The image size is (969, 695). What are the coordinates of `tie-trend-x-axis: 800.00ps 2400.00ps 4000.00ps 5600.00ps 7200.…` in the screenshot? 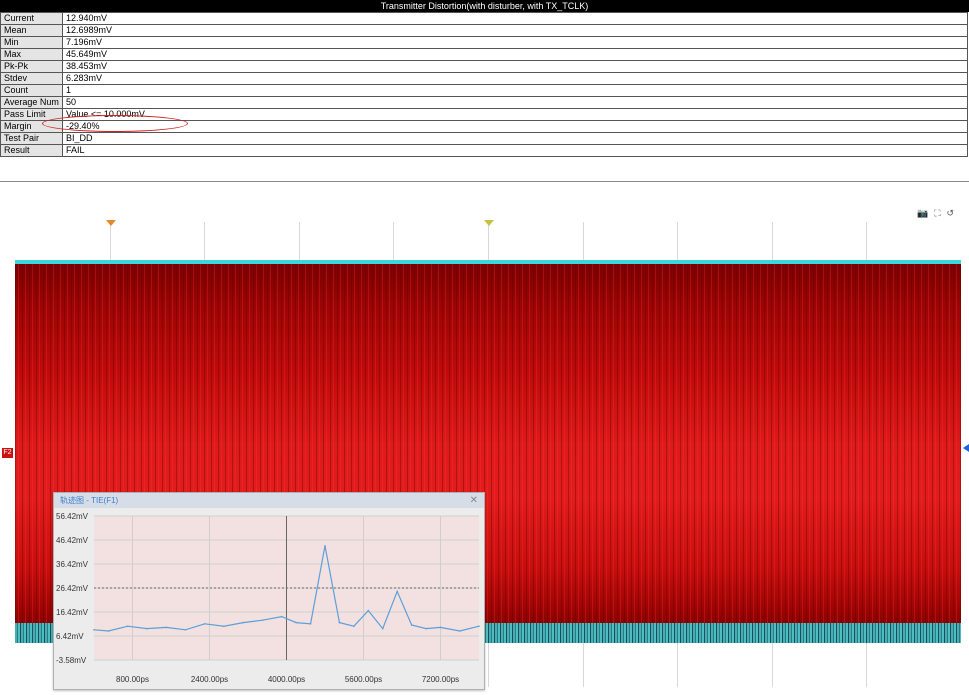 It's located at (287, 679).